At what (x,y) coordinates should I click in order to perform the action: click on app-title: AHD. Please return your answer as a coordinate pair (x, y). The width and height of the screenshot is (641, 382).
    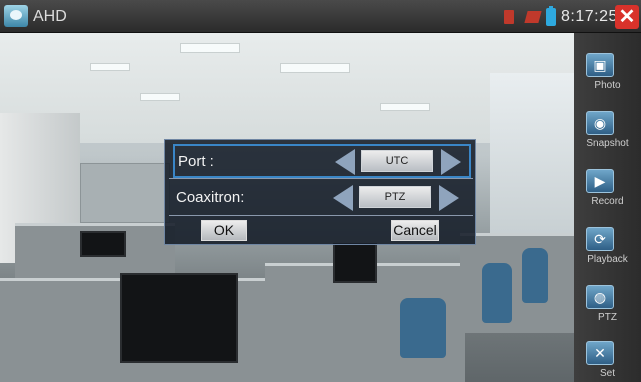
    Looking at the image, I should click on (50, 16).